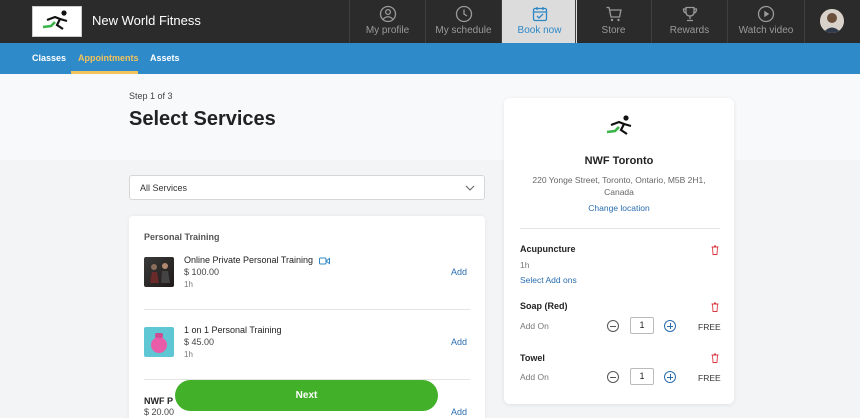 The height and width of the screenshot is (418, 860). I want to click on service-price: $ 45.00, so click(199, 342).